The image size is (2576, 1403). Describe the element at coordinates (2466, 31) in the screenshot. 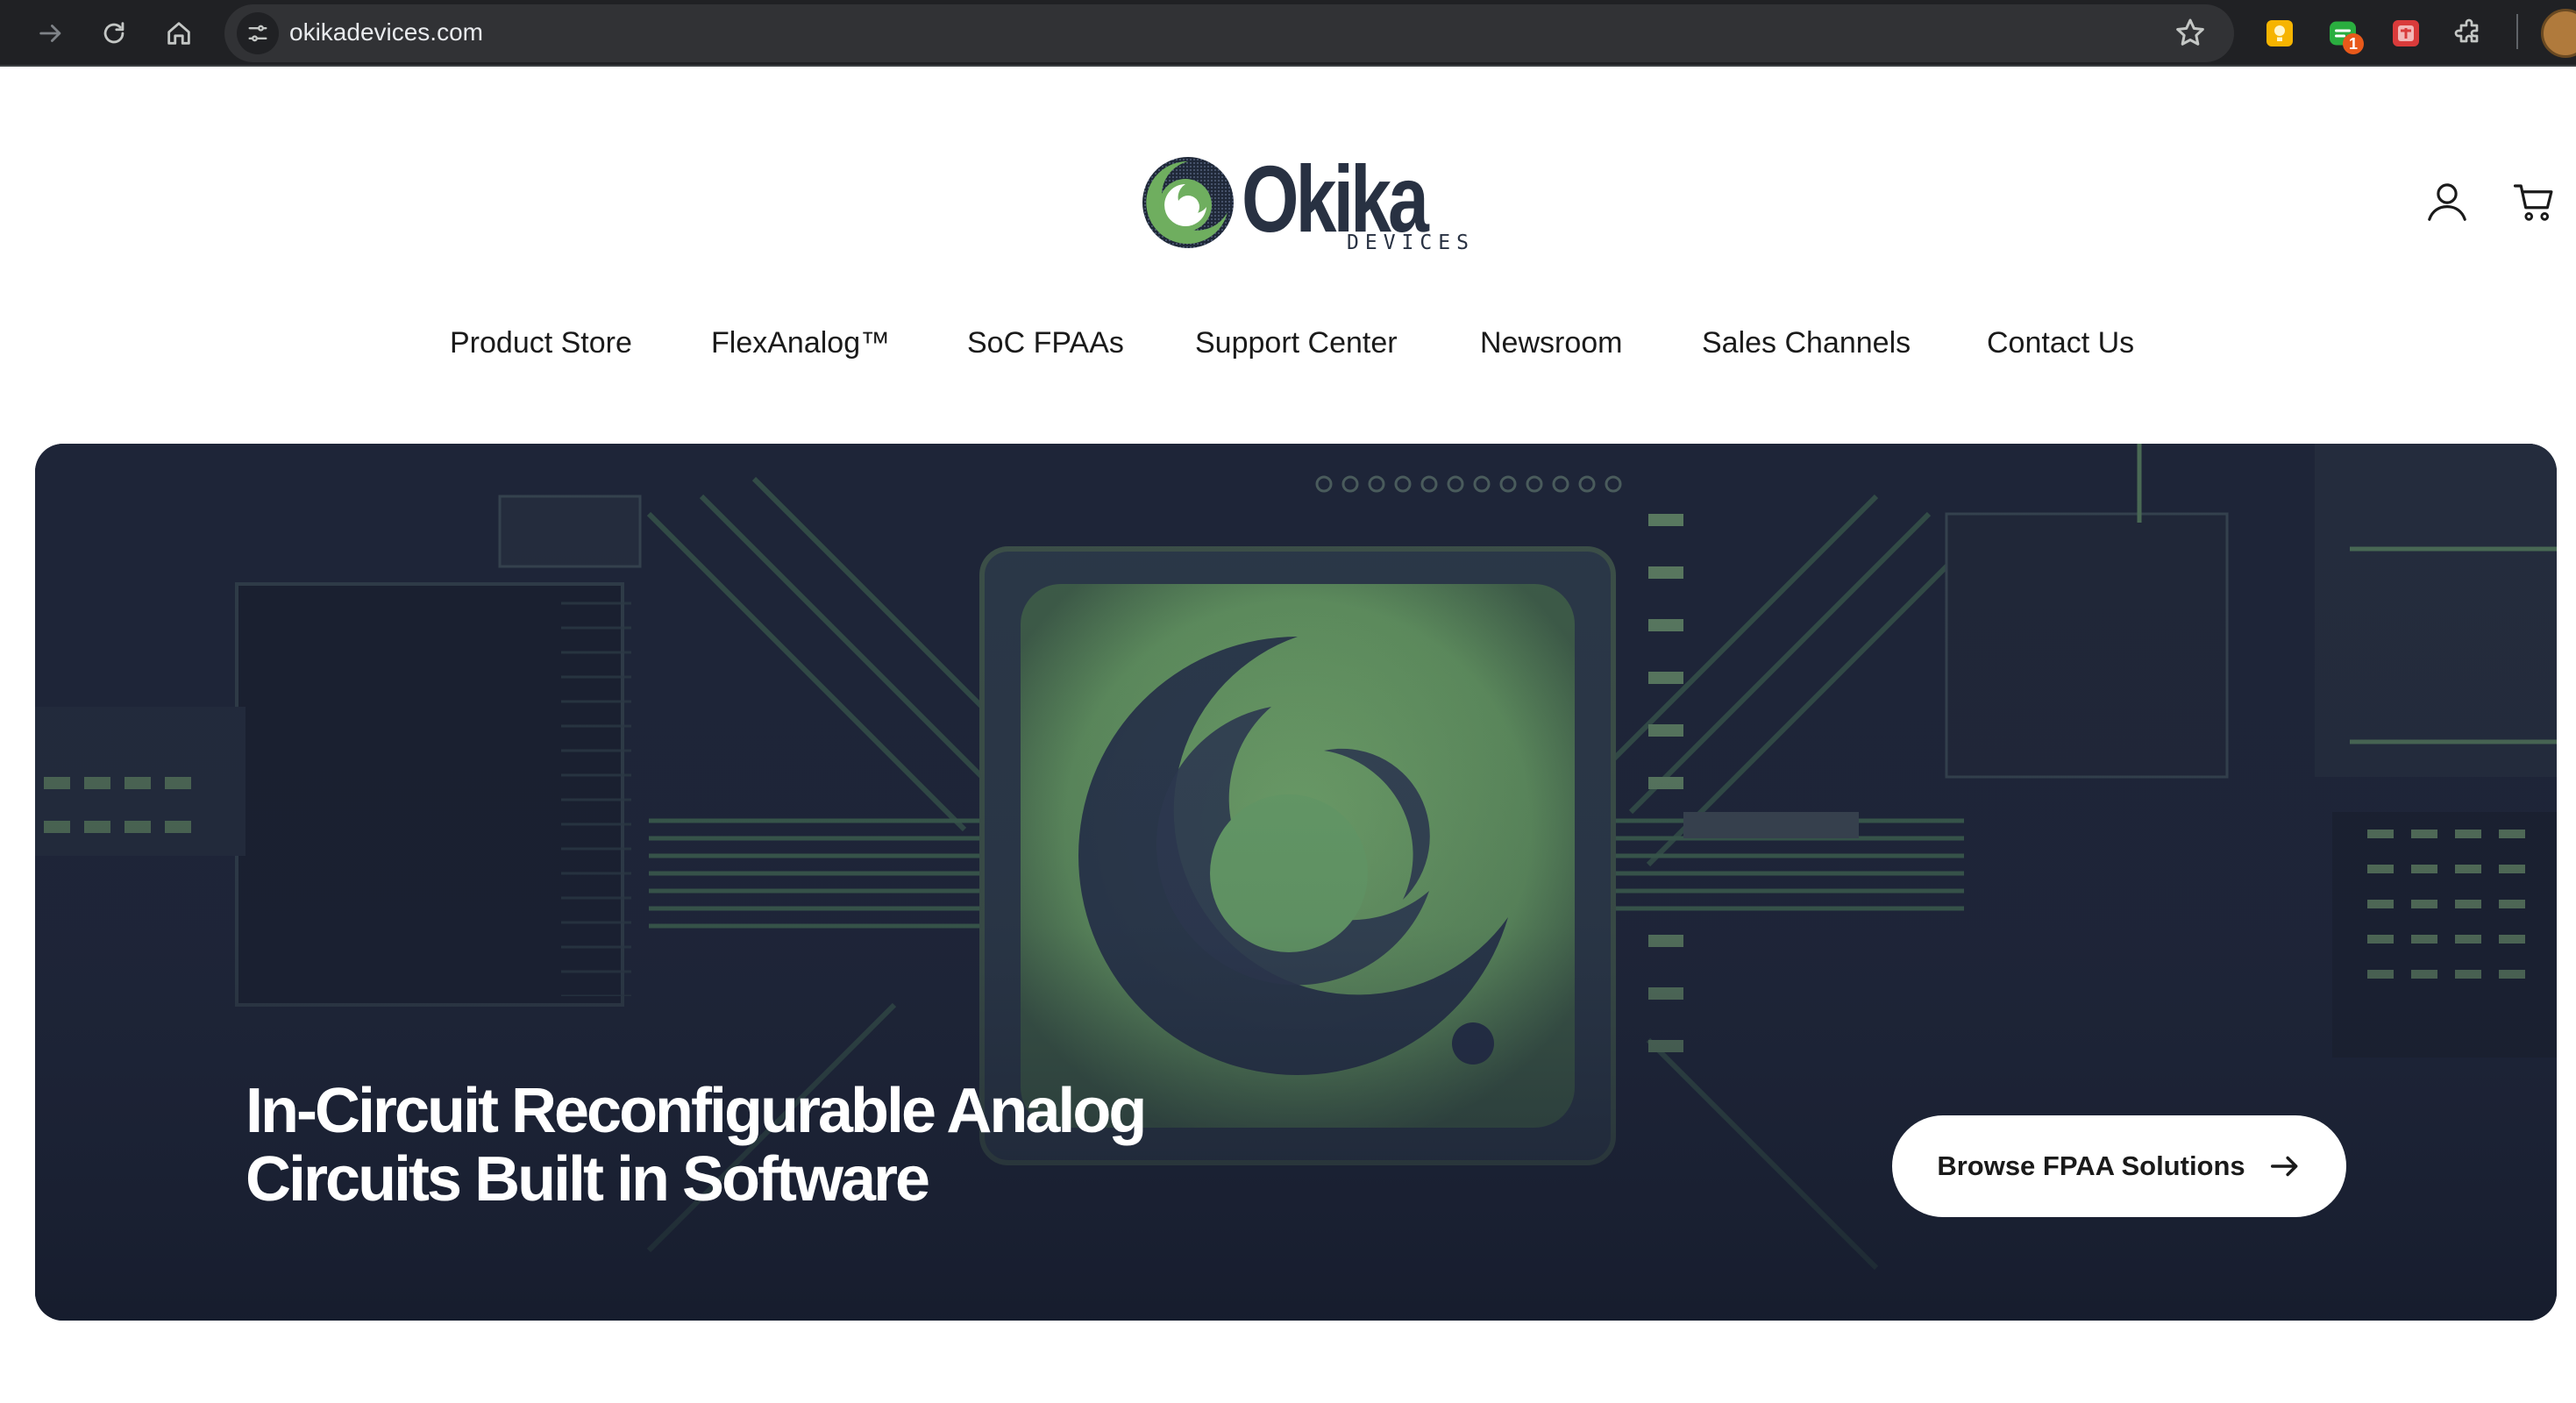

I see `puzzle-icon` at that location.